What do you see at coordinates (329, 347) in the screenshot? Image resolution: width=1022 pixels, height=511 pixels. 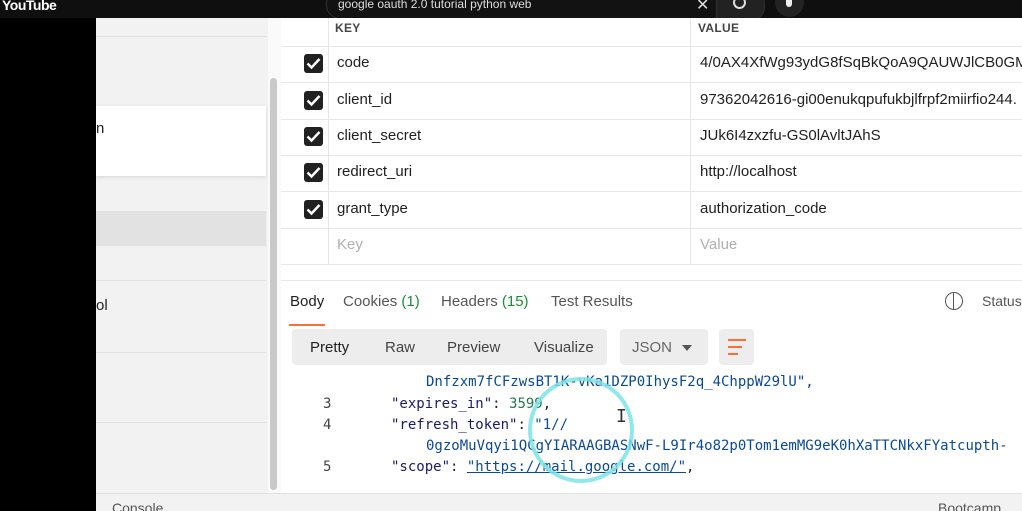 I see `pretty-button: Pretty` at bounding box center [329, 347].